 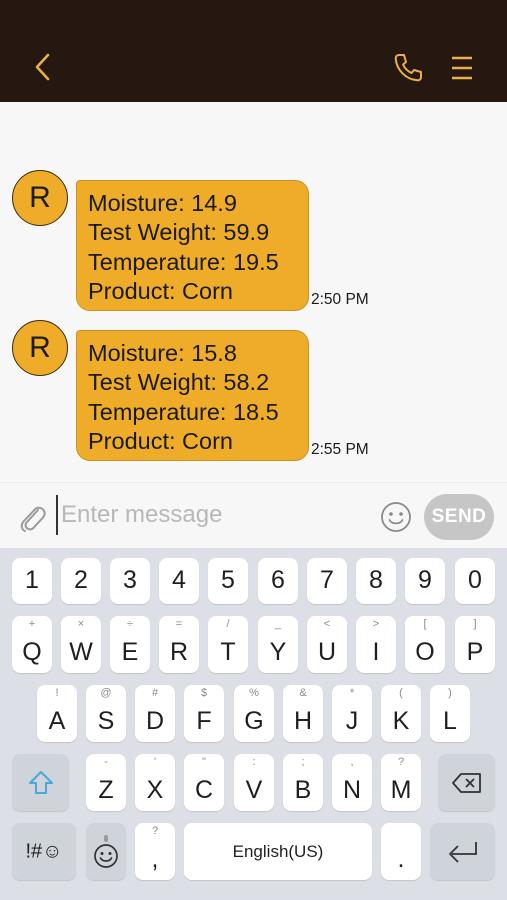 What do you see at coordinates (130, 644) in the screenshot?
I see `key-e: ÷ E` at bounding box center [130, 644].